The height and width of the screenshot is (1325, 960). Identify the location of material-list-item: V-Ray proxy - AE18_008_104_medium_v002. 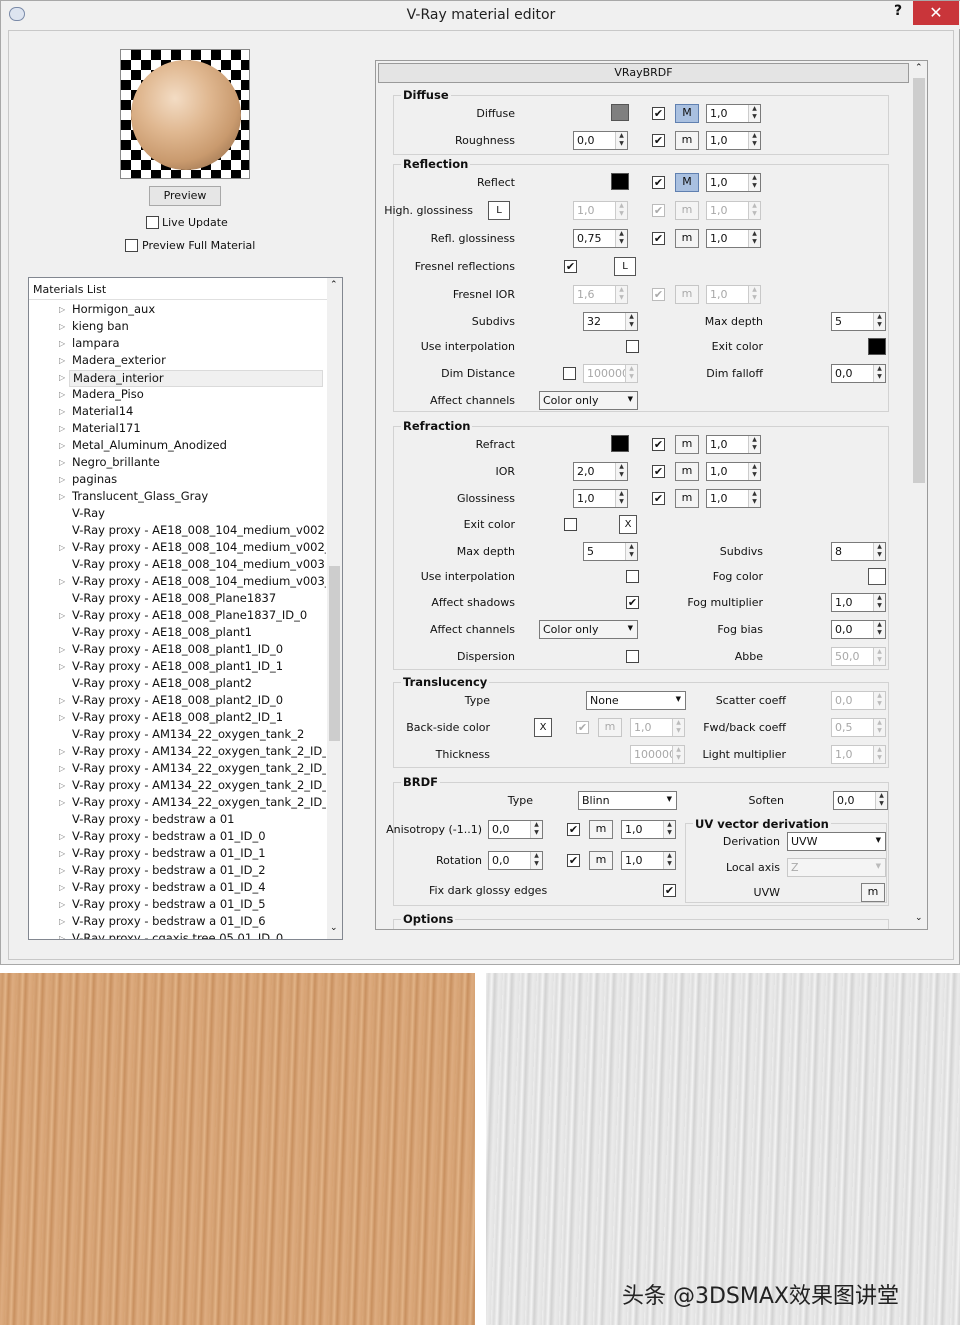
(199, 531).